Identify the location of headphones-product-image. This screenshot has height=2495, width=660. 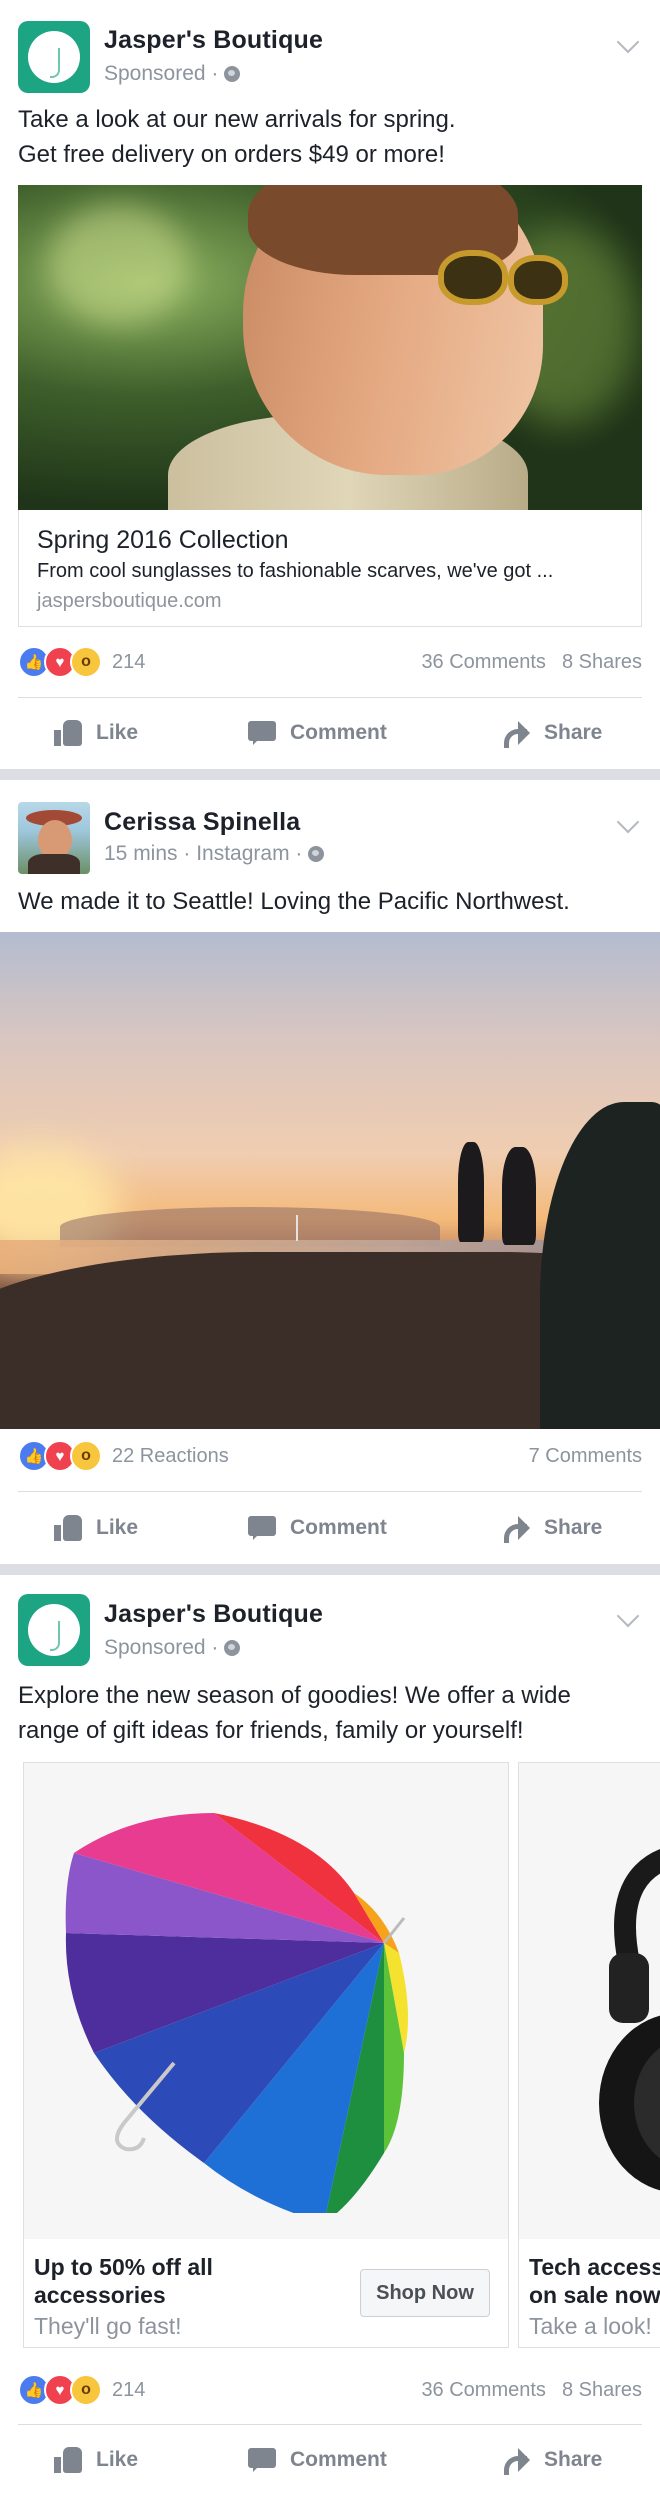
(589, 2001).